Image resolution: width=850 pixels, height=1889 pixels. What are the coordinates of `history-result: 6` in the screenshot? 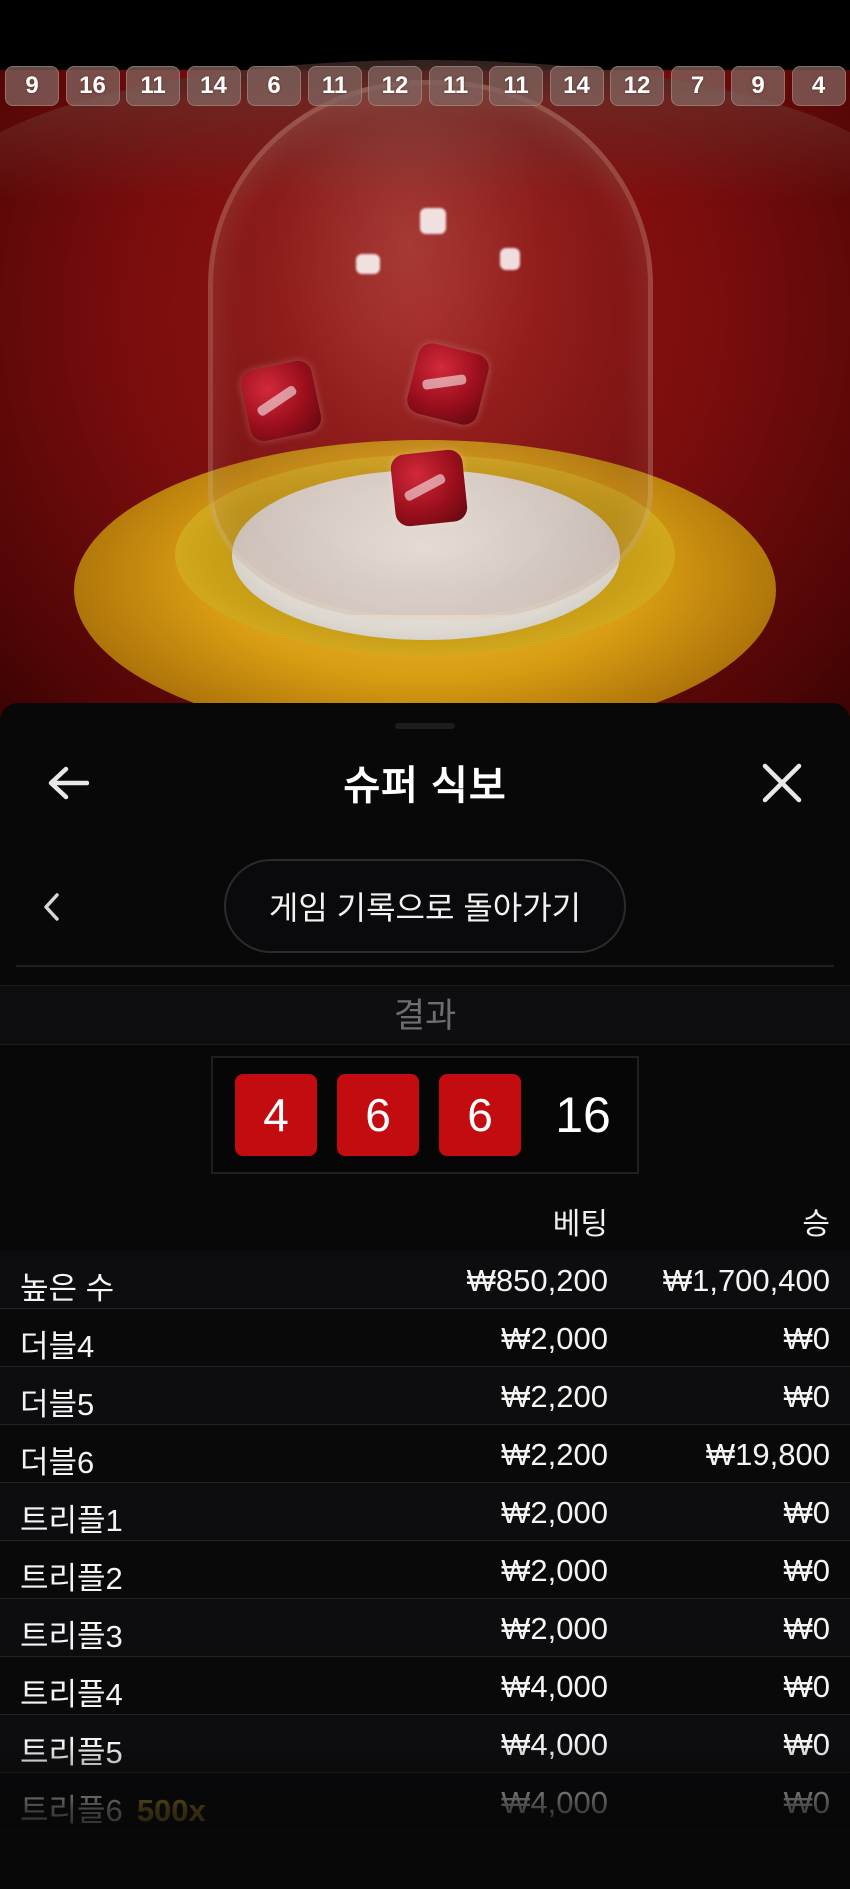 It's located at (274, 86).